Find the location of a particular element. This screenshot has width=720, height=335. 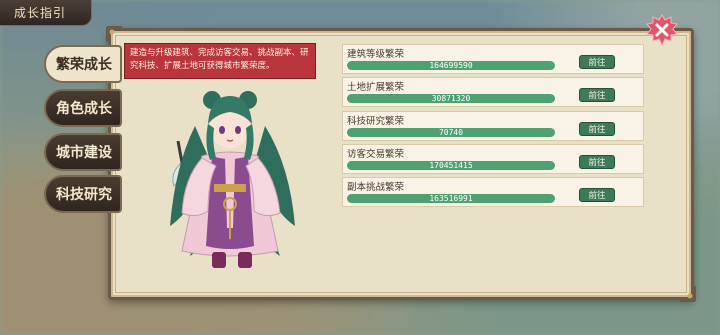

tab-label: 科技研究 is located at coordinates (84, 195).